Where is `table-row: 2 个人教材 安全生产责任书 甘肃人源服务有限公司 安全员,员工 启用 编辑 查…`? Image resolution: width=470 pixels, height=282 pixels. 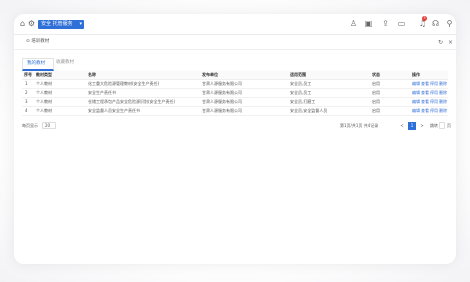
table-row: 2 个人教材 安全生产责任书 甘肃人源服务有限公司 安全员,员工 启用 编辑 查… is located at coordinates (235, 93).